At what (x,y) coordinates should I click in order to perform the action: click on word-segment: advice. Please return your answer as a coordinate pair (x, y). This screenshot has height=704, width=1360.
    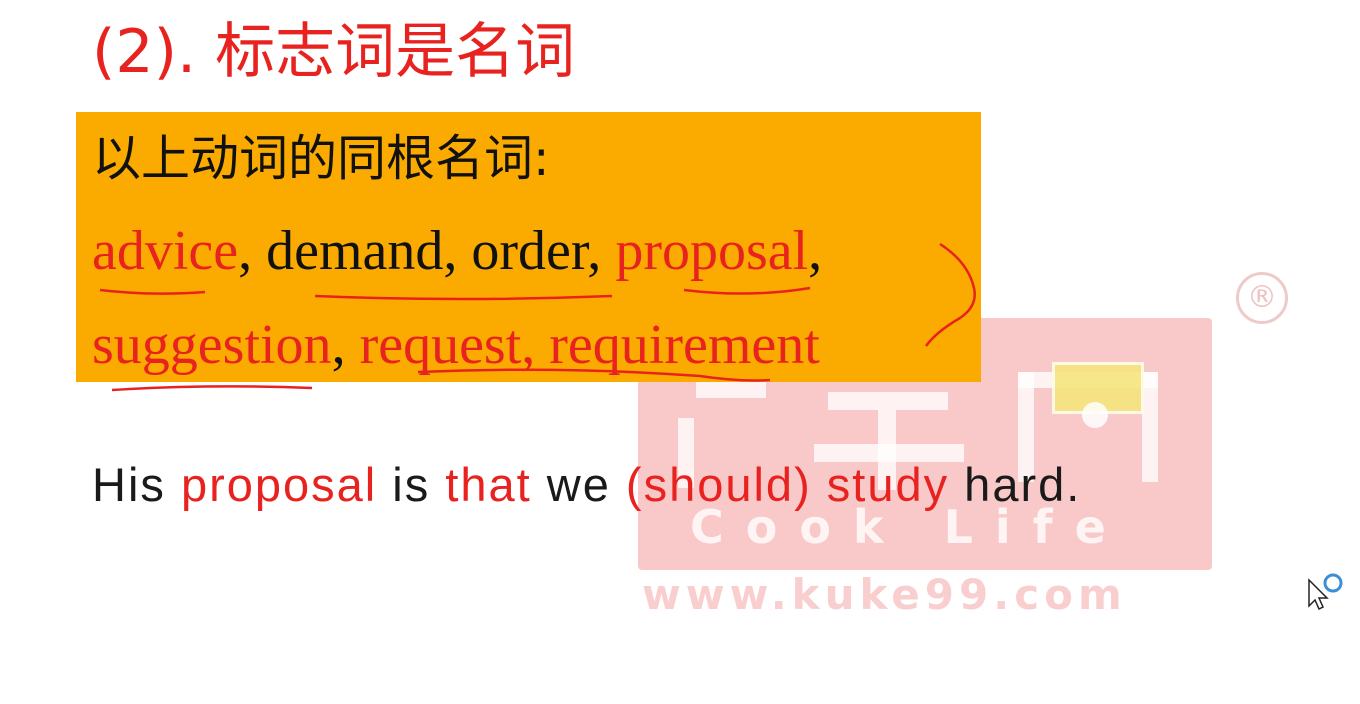
    Looking at the image, I should click on (165, 251).